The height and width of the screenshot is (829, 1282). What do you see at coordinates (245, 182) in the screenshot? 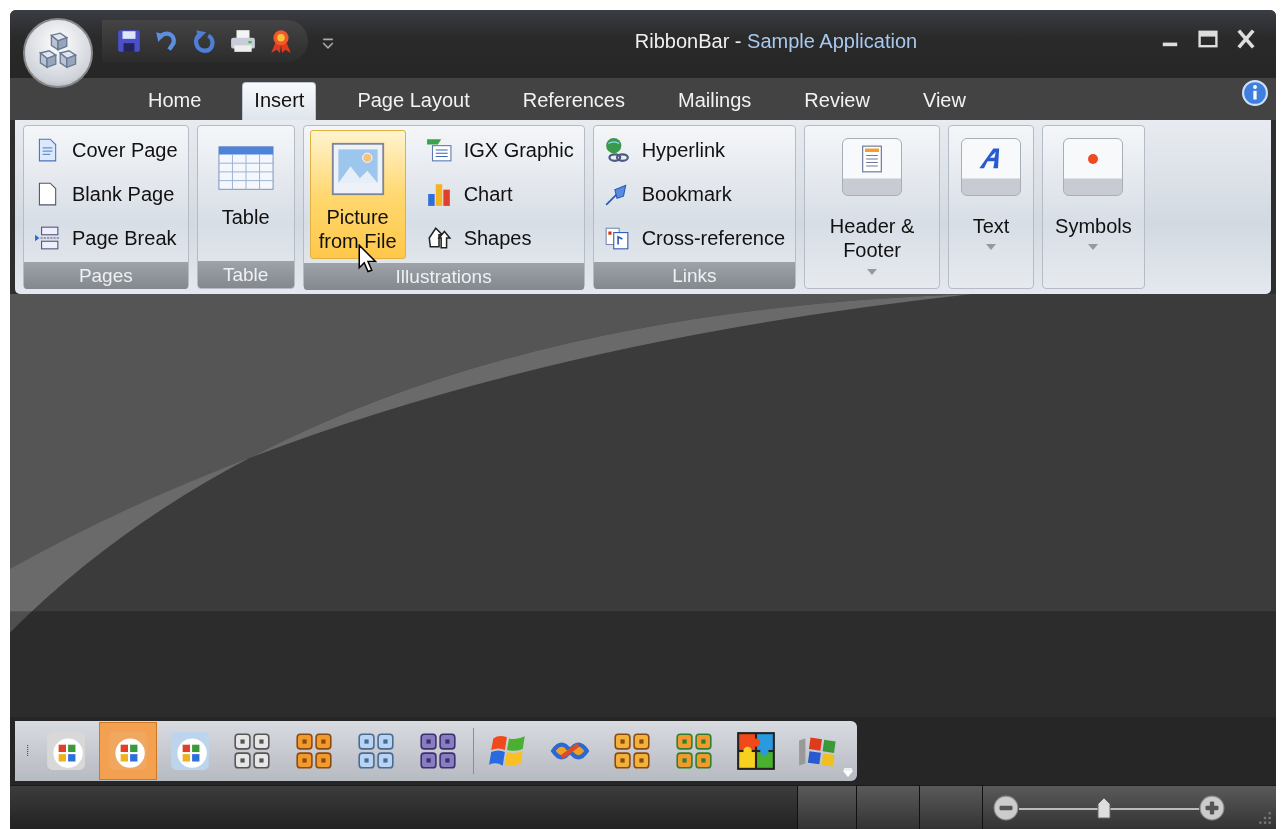
I see `ribbon-button: Table` at bounding box center [245, 182].